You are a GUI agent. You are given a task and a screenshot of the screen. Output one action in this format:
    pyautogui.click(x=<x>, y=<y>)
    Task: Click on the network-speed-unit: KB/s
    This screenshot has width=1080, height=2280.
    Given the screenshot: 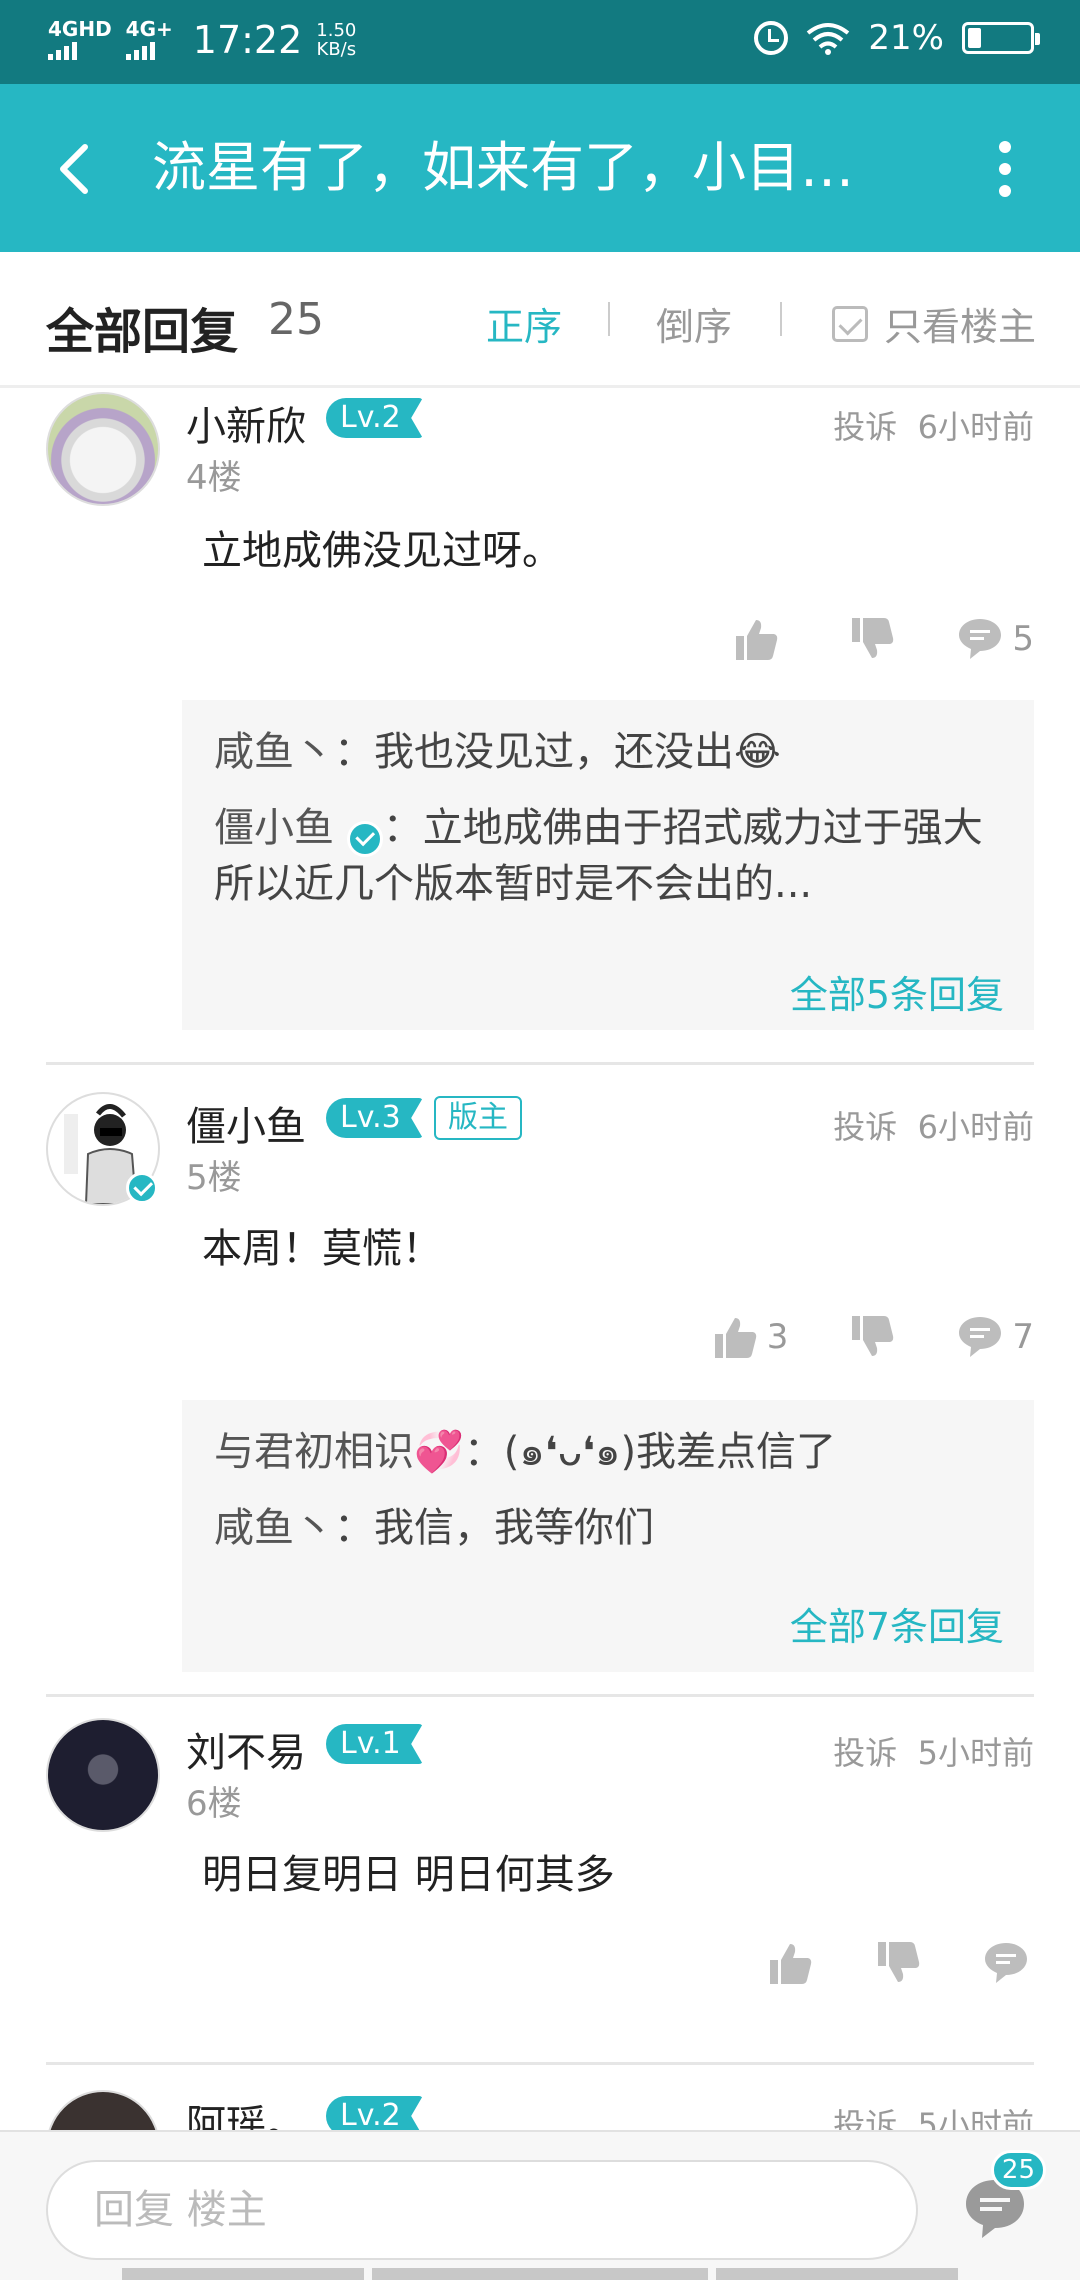 What is the action you would take?
    pyautogui.click(x=336, y=49)
    